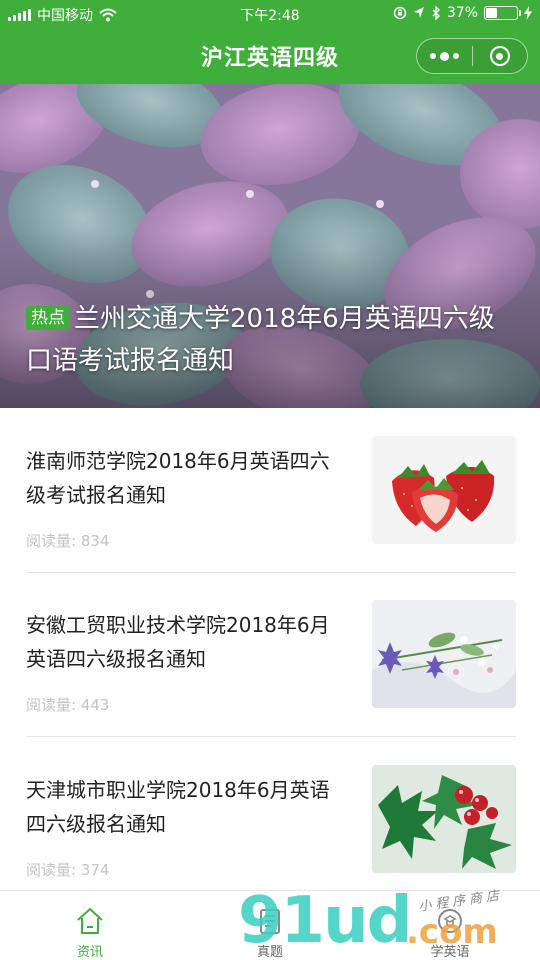 This screenshot has width=540, height=960. I want to click on tab-bar: 资讯 真题 学英语, so click(270, 925).